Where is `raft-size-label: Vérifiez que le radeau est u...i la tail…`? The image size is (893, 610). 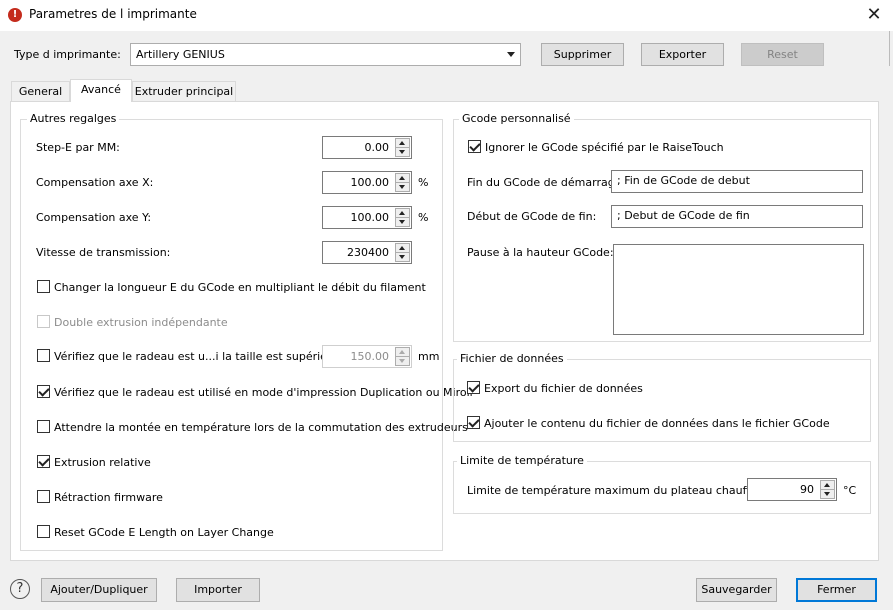
raft-size-label: Vérifiez que le radeau est u...i la tail… is located at coordinates (205, 356).